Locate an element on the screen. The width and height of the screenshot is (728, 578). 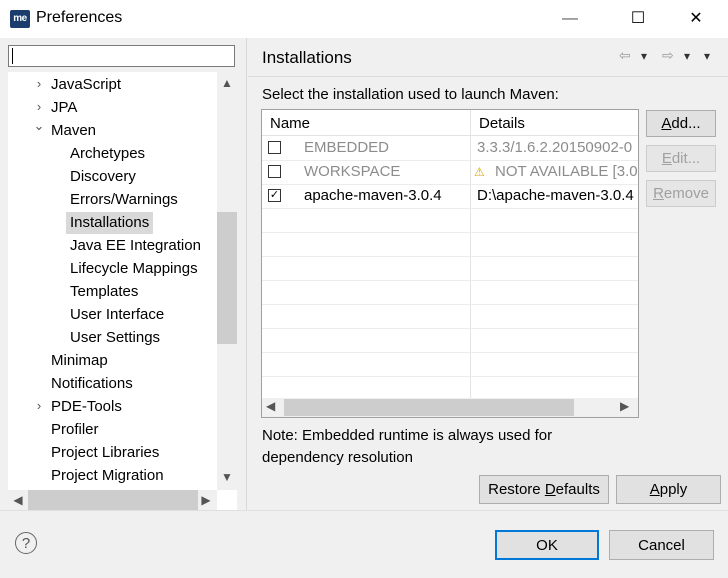
row-details: D:\apache-maven-3.0.4 is located at coordinates (555, 195).